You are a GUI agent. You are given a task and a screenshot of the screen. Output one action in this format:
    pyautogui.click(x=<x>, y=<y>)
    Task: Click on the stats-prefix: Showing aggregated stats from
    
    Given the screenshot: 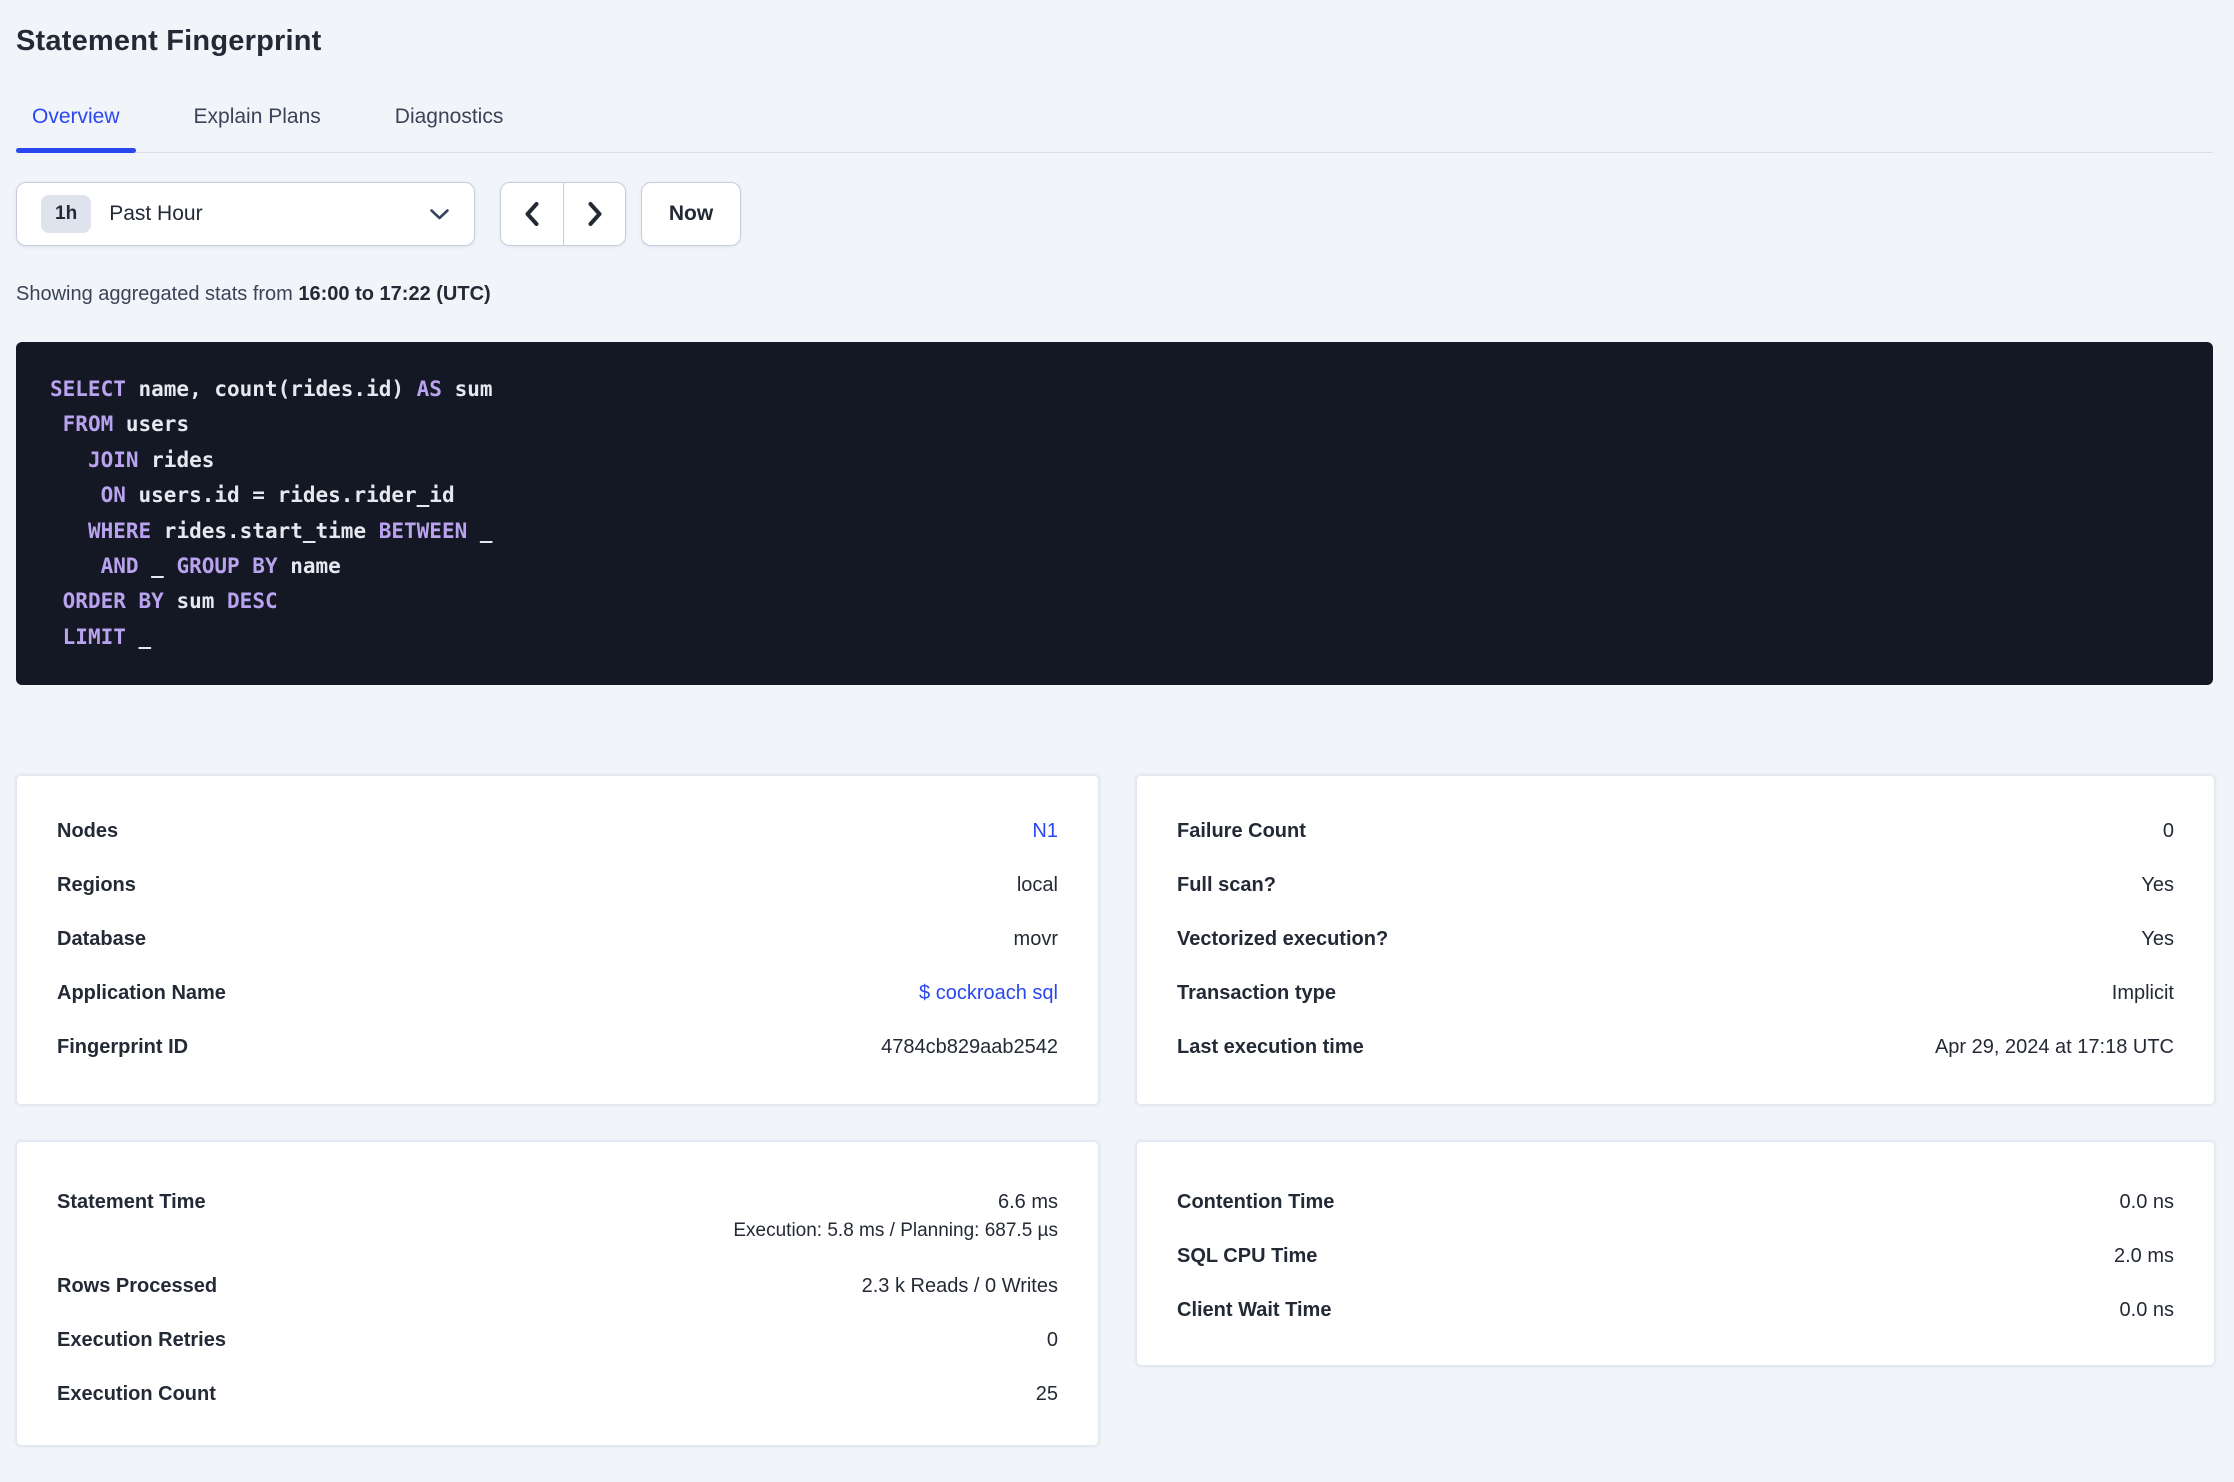 What is the action you would take?
    pyautogui.click(x=157, y=294)
    